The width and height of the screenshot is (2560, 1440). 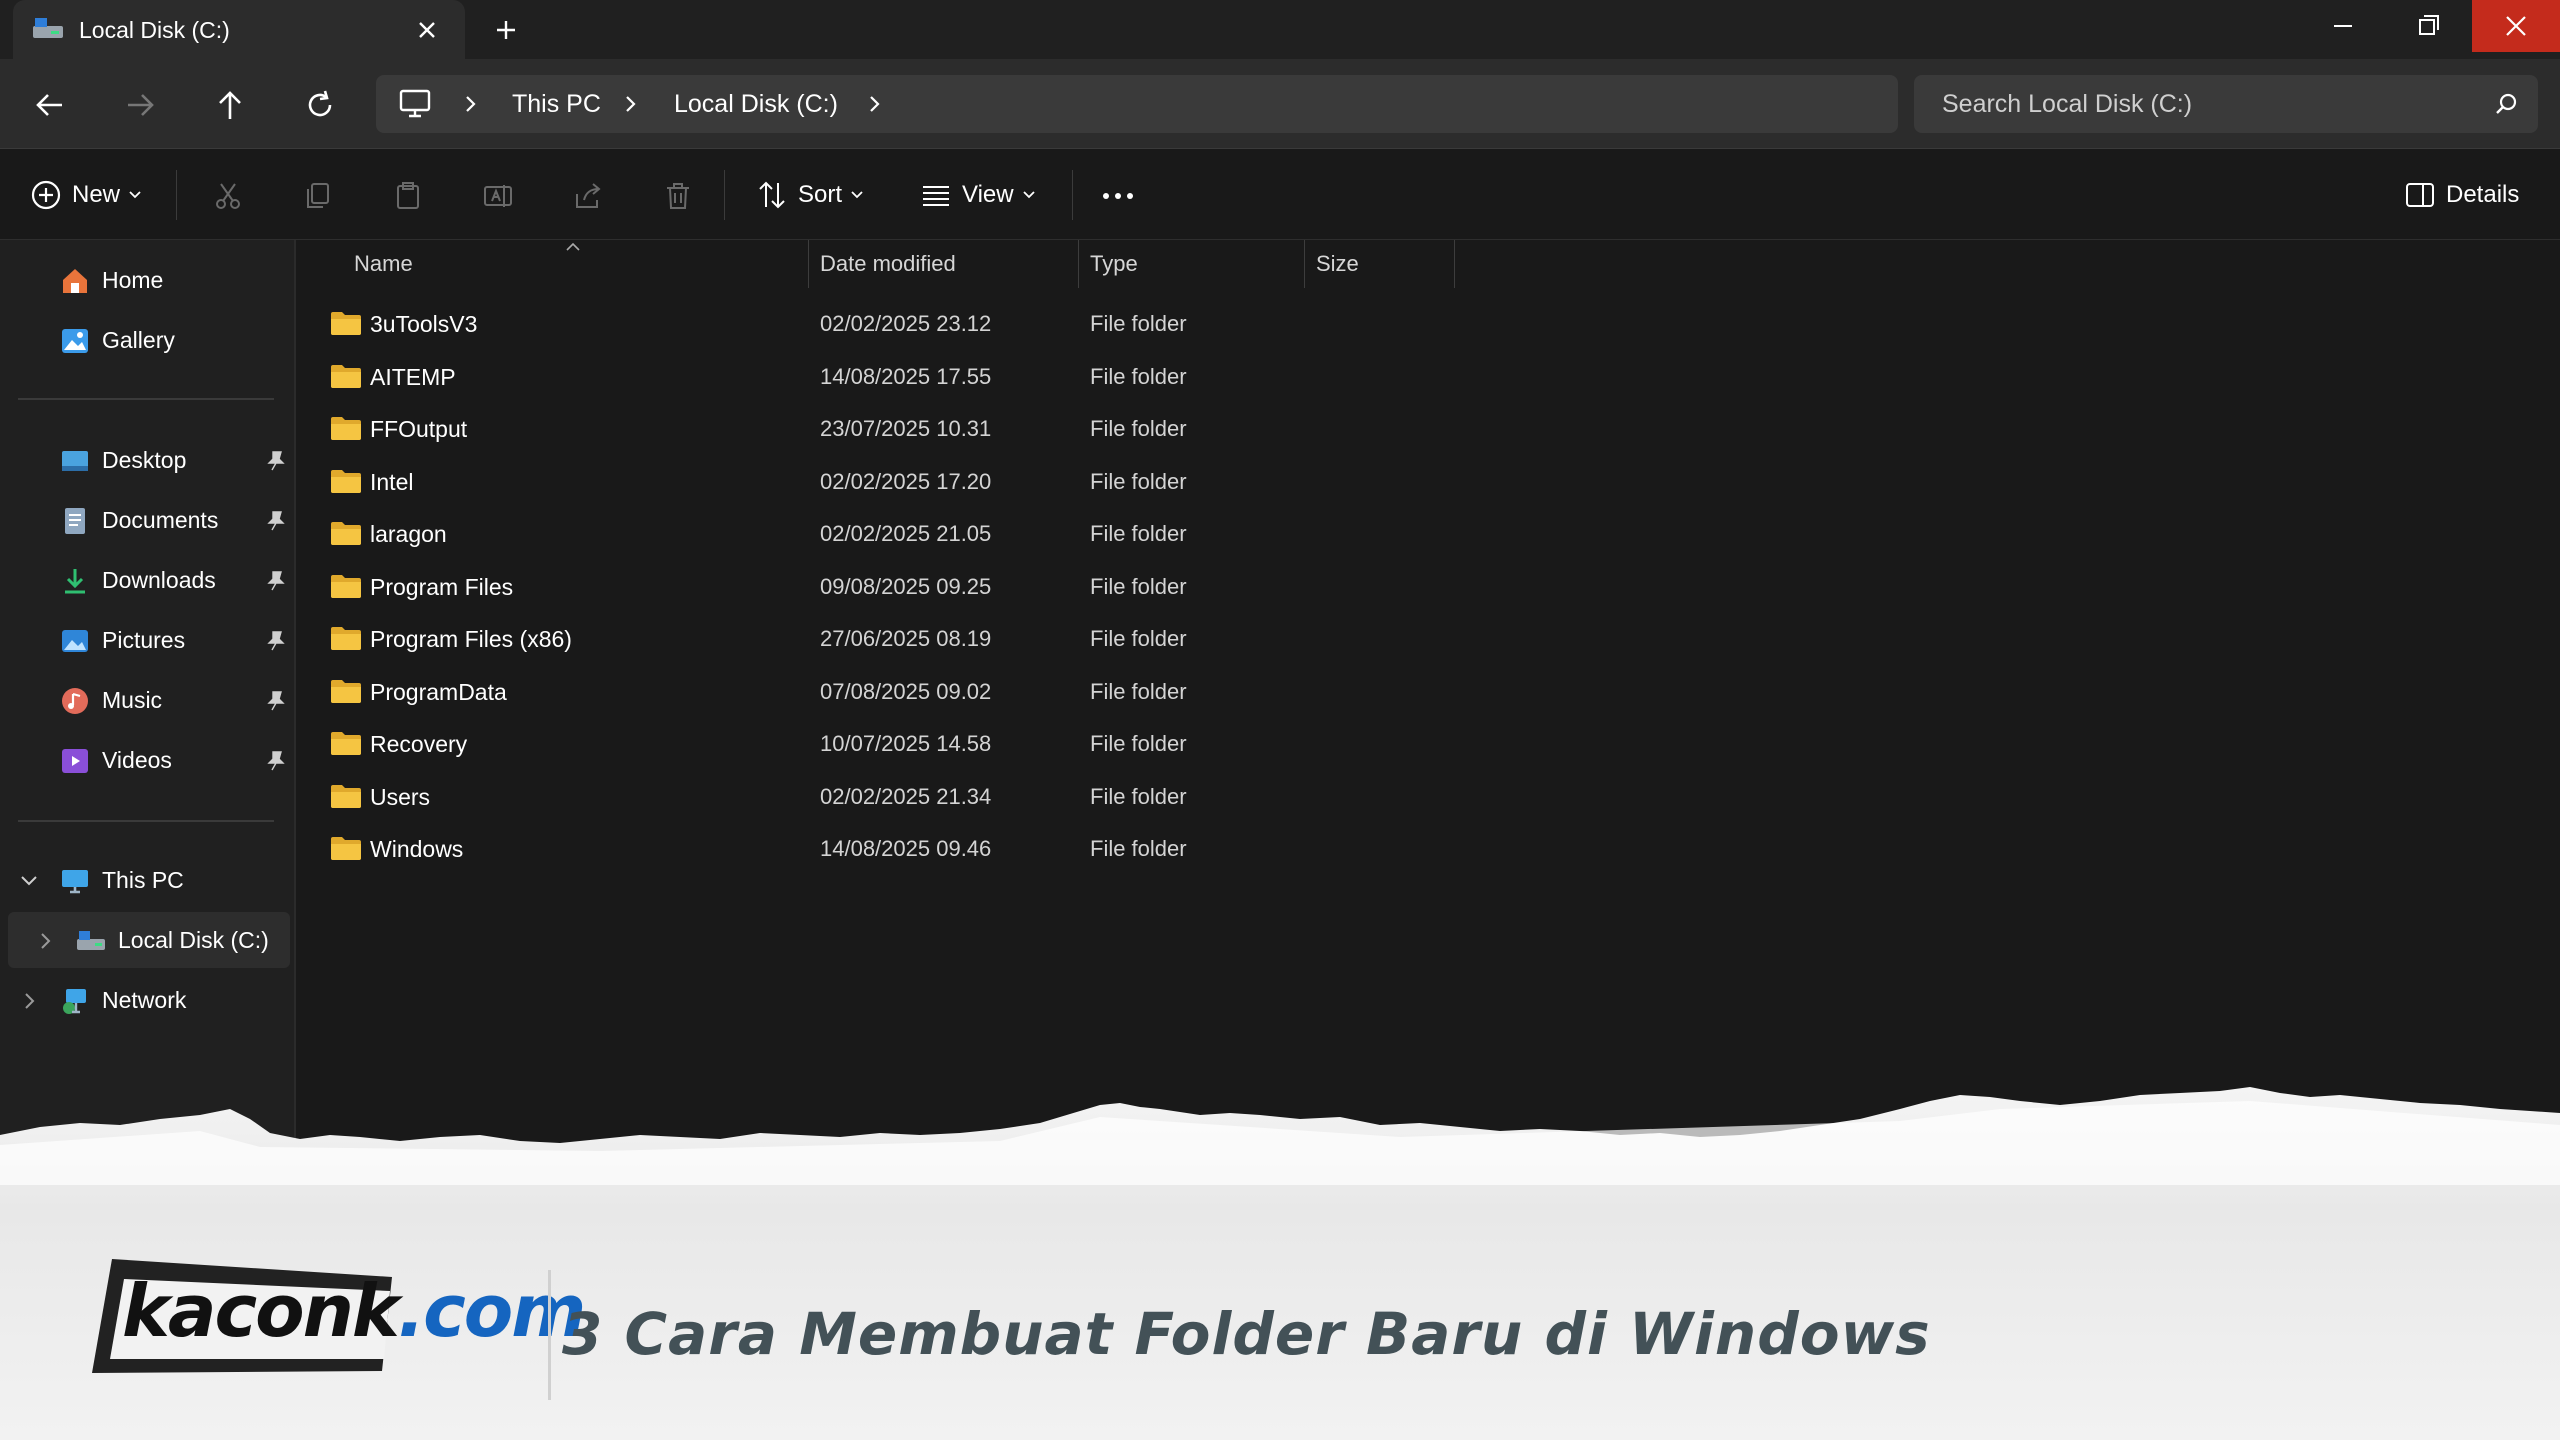 I want to click on paste-icon, so click(x=408, y=196).